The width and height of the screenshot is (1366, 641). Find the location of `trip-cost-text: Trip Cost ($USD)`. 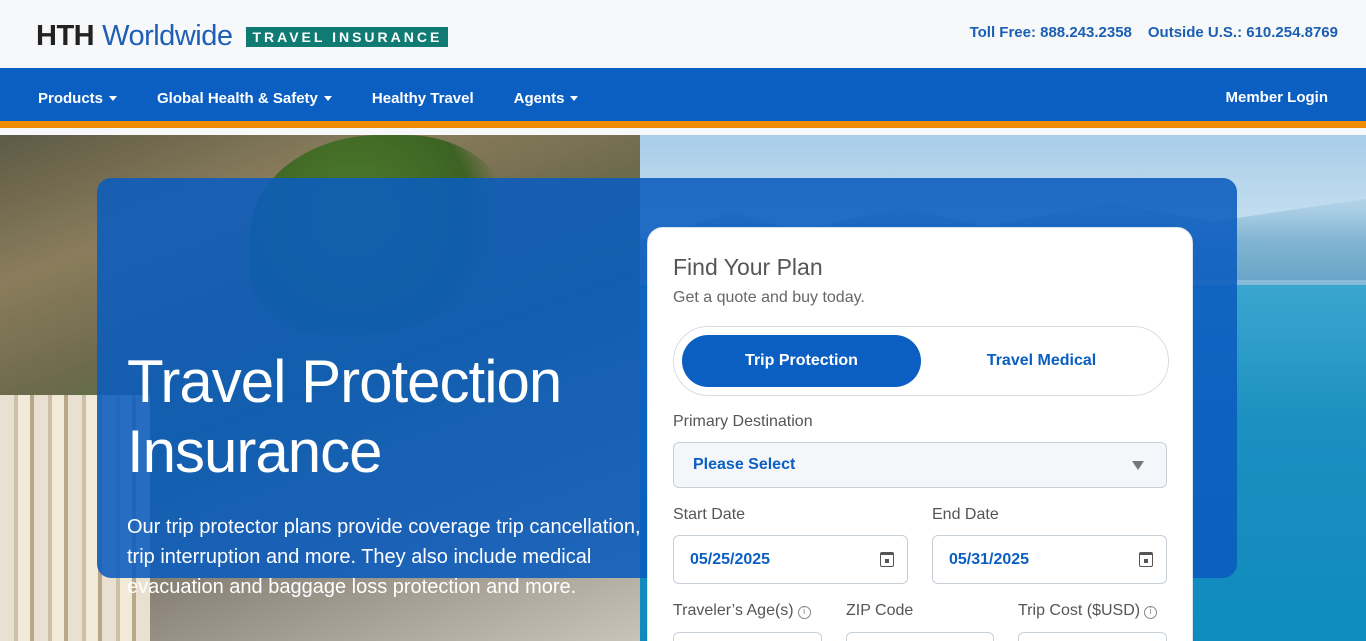

trip-cost-text: Trip Cost ($USD) is located at coordinates (1079, 610).